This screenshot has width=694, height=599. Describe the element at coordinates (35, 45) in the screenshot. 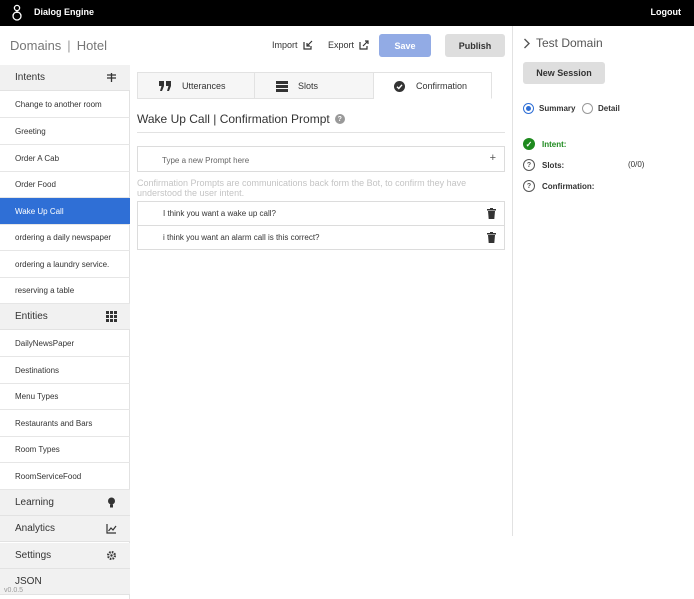

I see `breadcrumb-domains: Domains` at that location.